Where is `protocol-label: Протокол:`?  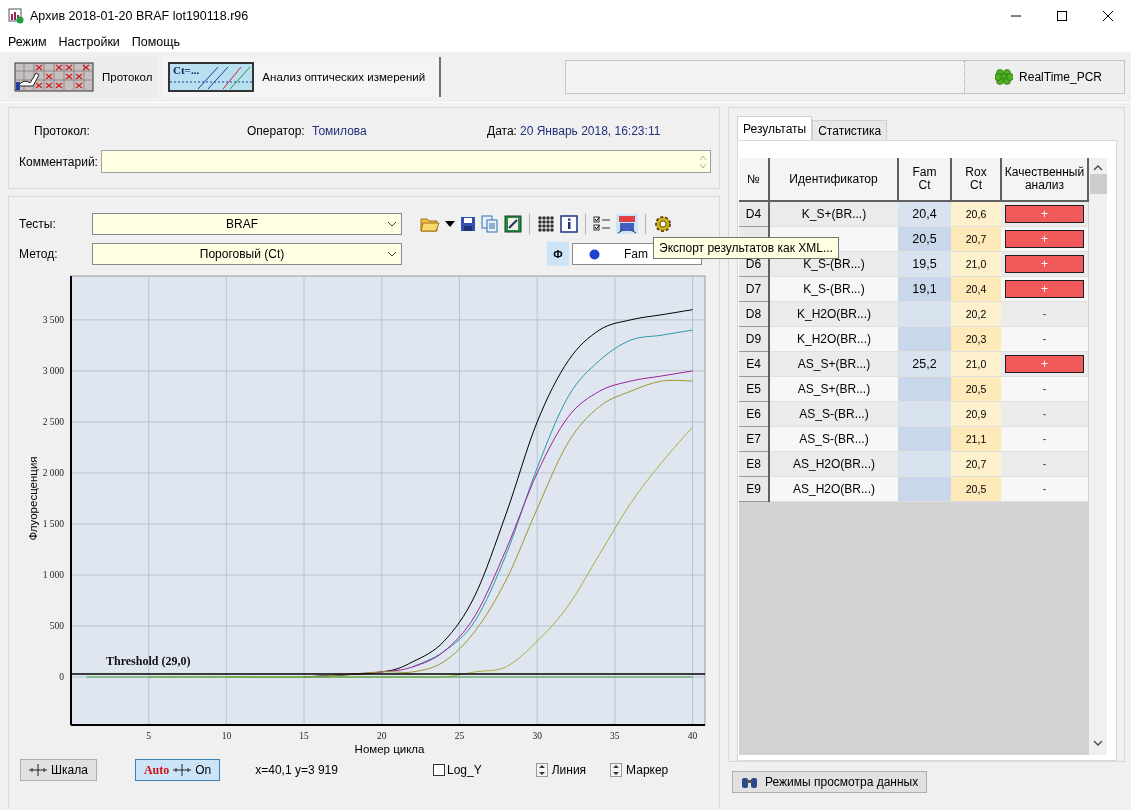 protocol-label: Протокол: is located at coordinates (62, 131).